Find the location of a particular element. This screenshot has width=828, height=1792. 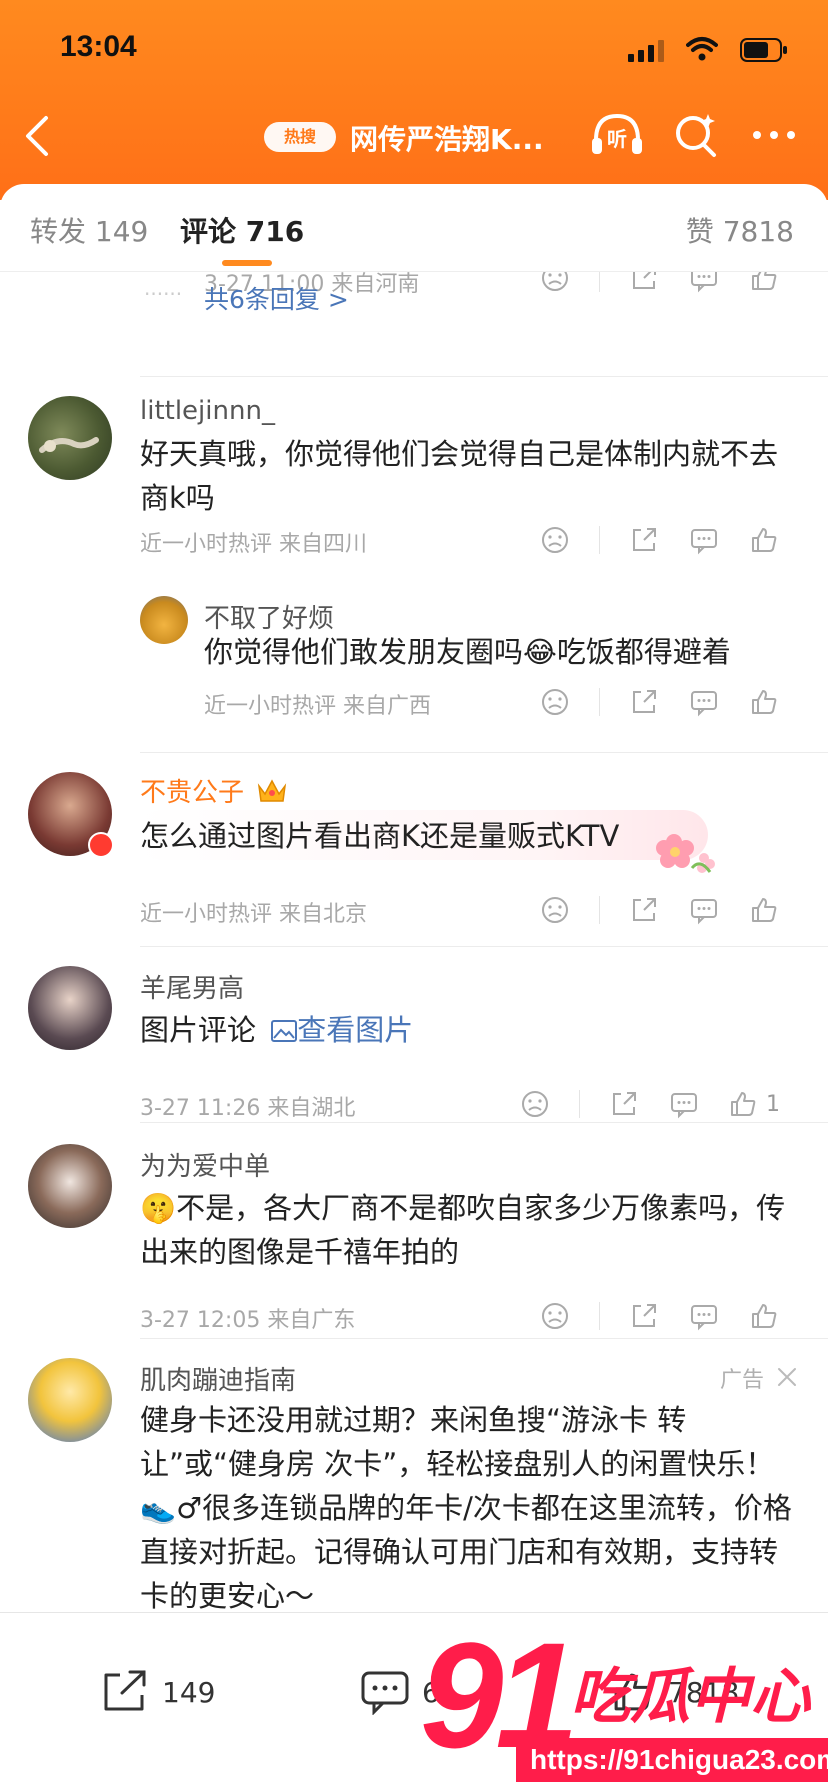

comment-meta: 3-27 11:26 来自湖北 is located at coordinates (248, 1108).